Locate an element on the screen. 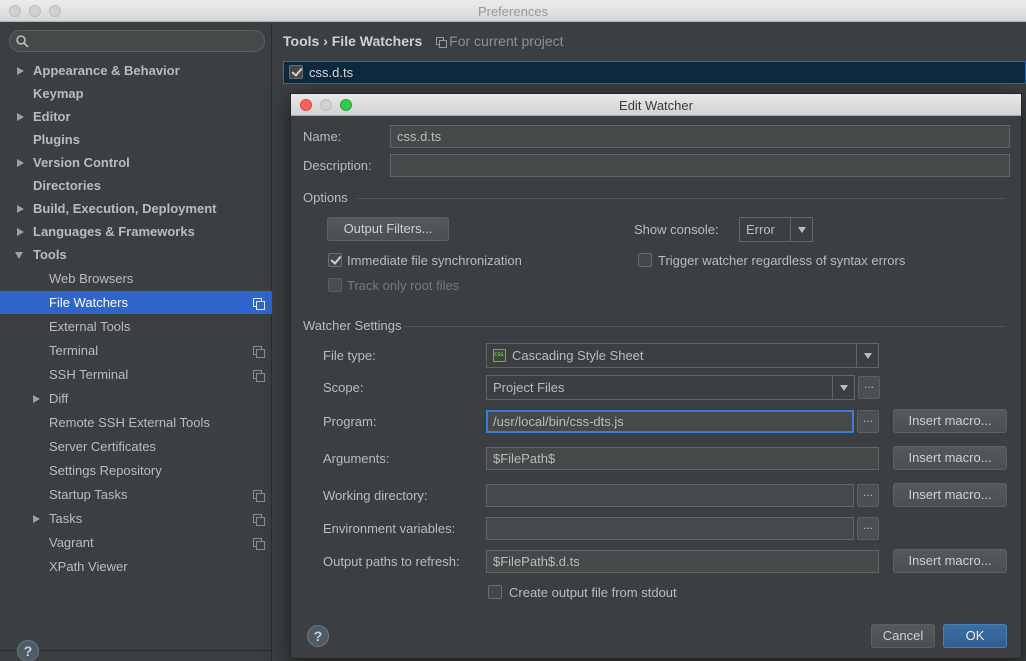 The height and width of the screenshot is (661, 1026). env-vars-field is located at coordinates (670, 528).